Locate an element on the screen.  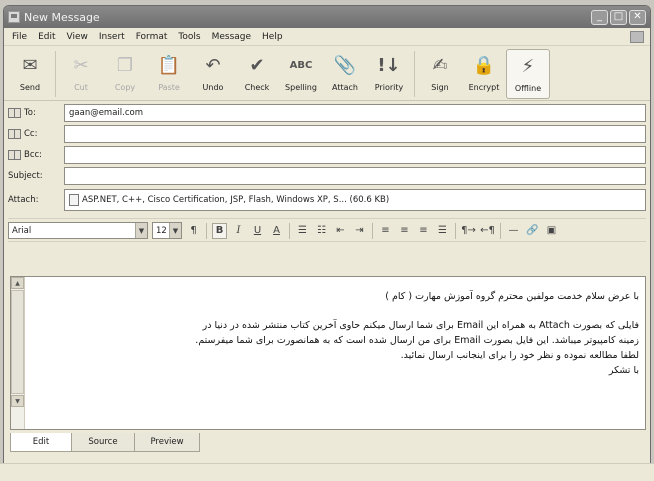
align-left-icon: ≡ is located at coordinates (385, 231).